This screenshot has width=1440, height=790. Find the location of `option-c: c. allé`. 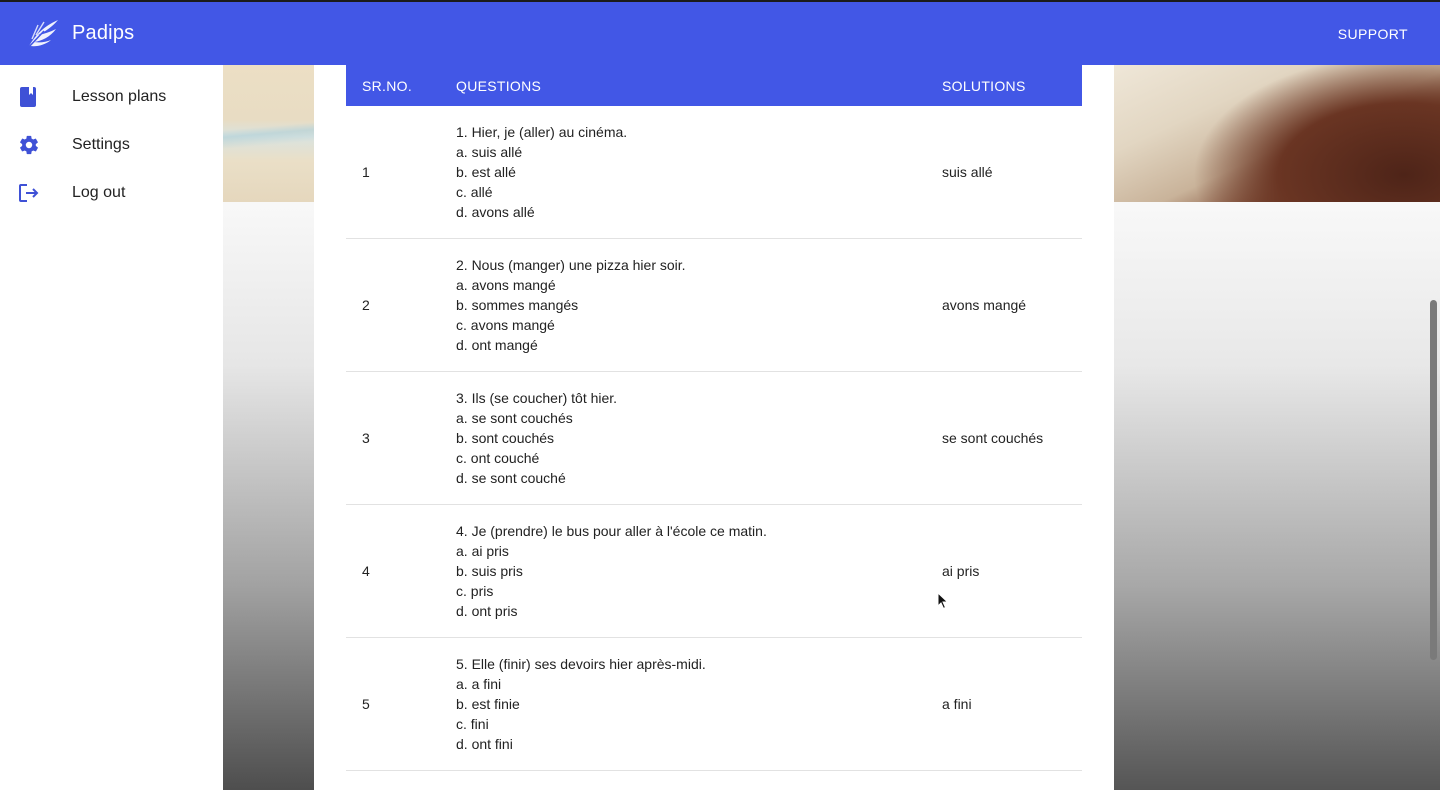

option-c: c. allé is located at coordinates (474, 192).